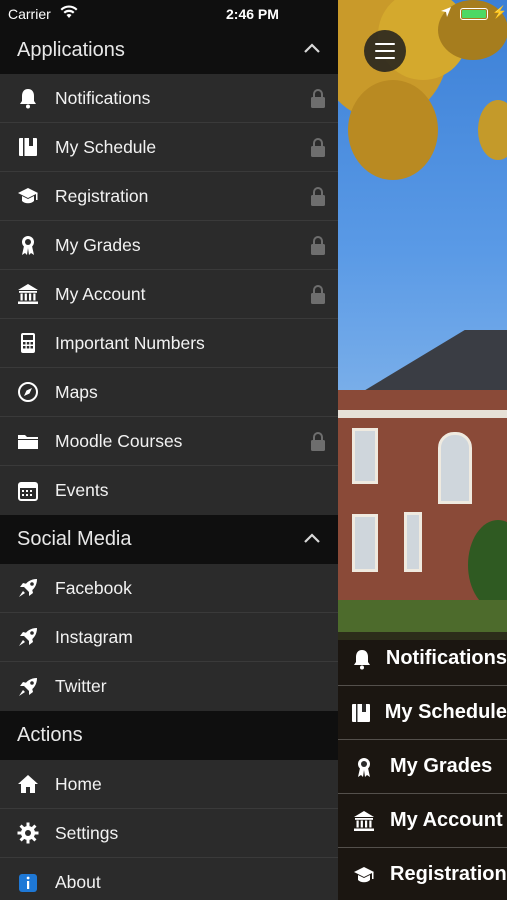  I want to click on menu-item-moodle-courses: Moodle Courses, so click(169, 441).